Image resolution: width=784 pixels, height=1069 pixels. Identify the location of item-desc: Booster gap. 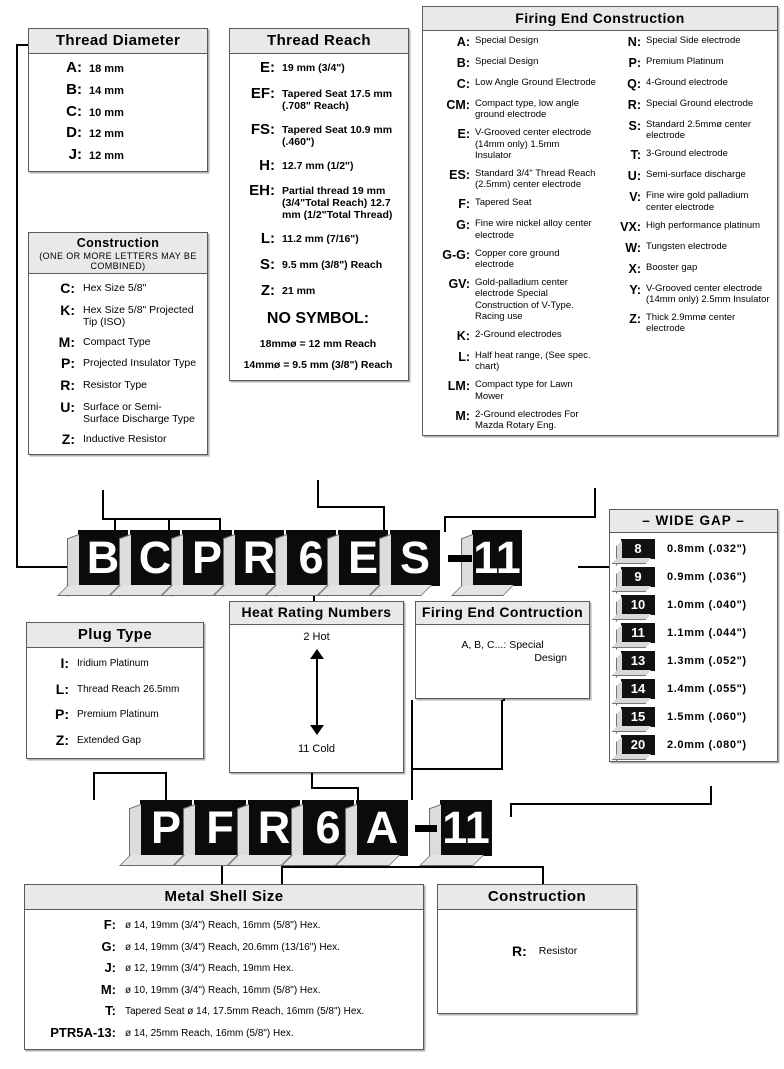
(672, 267).